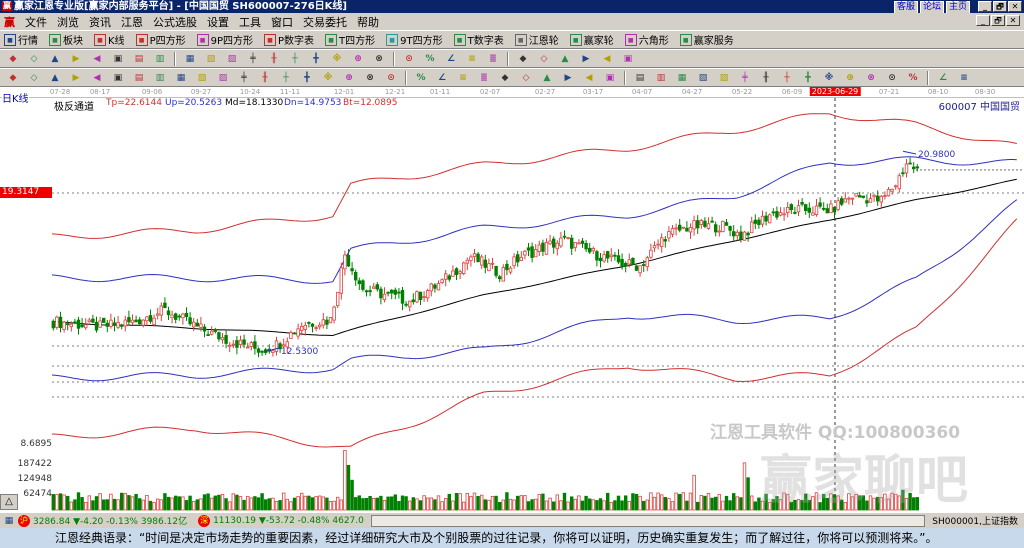 This screenshot has width=1024, height=548. Describe the element at coordinates (964, 78) in the screenshot. I see `wave-infinity-icon: ≡` at that location.